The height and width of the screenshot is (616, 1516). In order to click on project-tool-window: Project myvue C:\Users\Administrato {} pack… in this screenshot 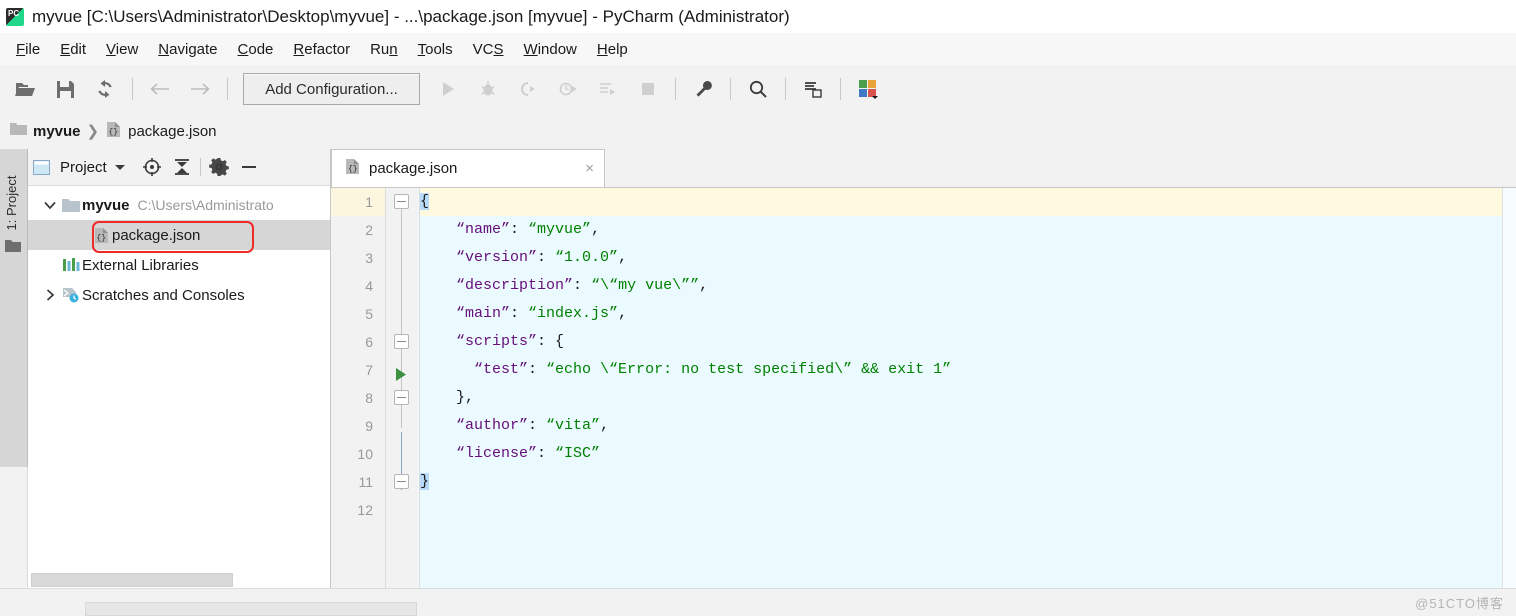, I will do `click(179, 369)`.